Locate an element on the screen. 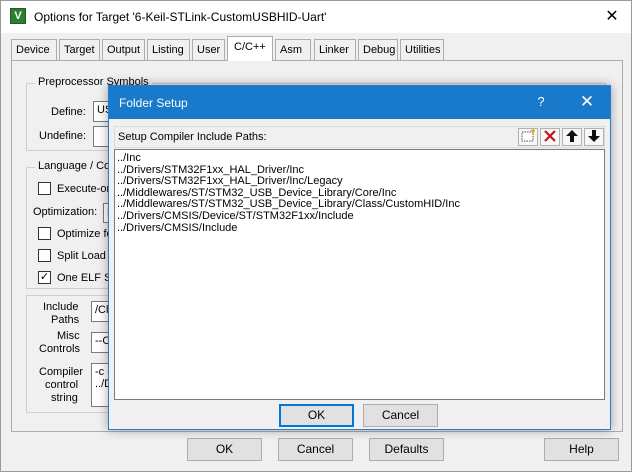  tab-utilities: Utilities is located at coordinates (422, 49).